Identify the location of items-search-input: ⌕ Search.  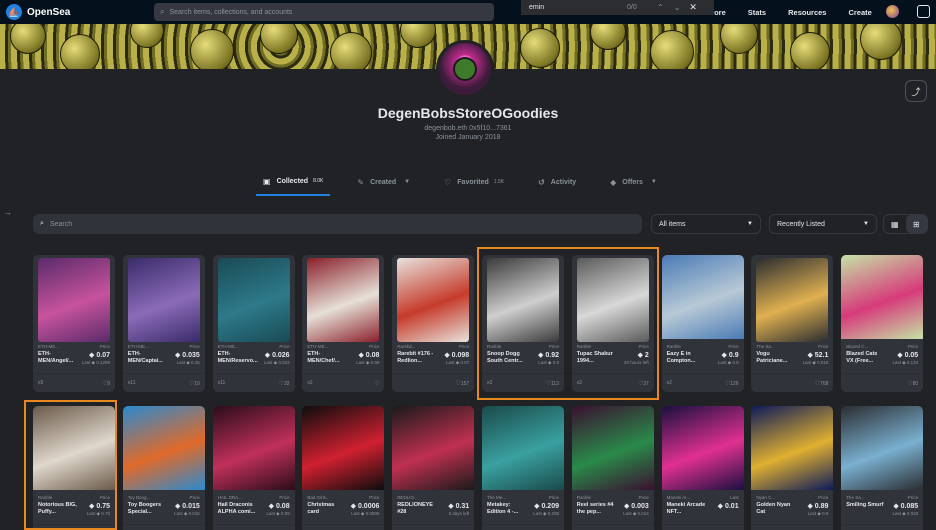
(337, 224).